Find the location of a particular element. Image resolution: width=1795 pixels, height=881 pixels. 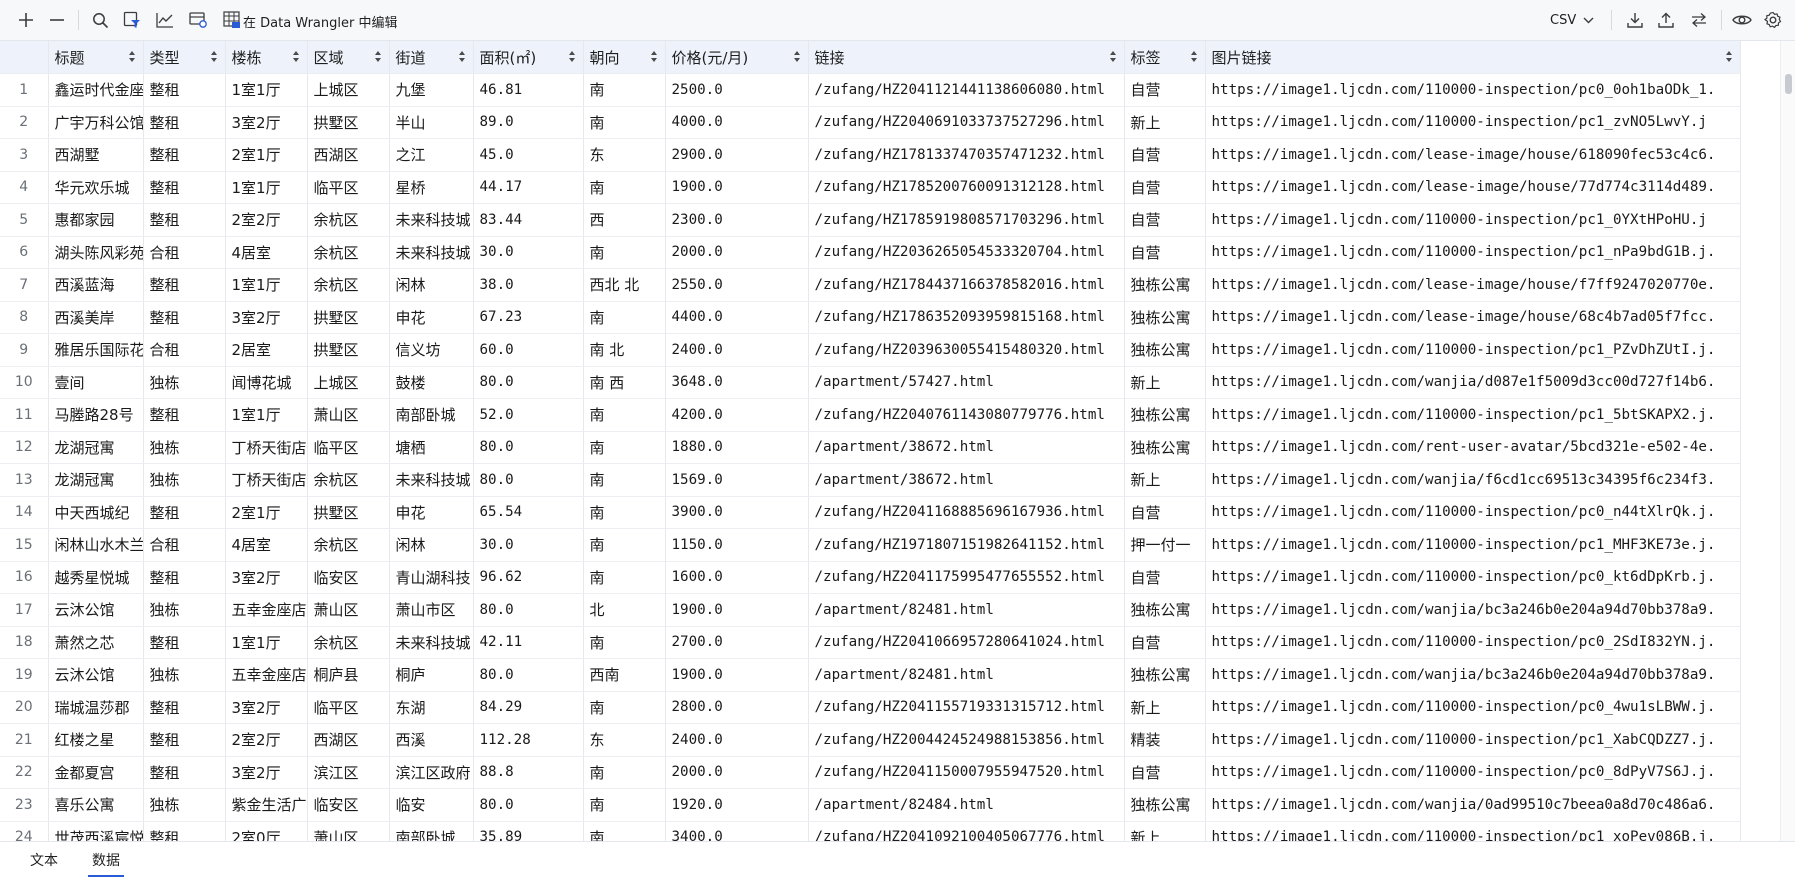

table-cell: 84.29 is located at coordinates (528, 707).